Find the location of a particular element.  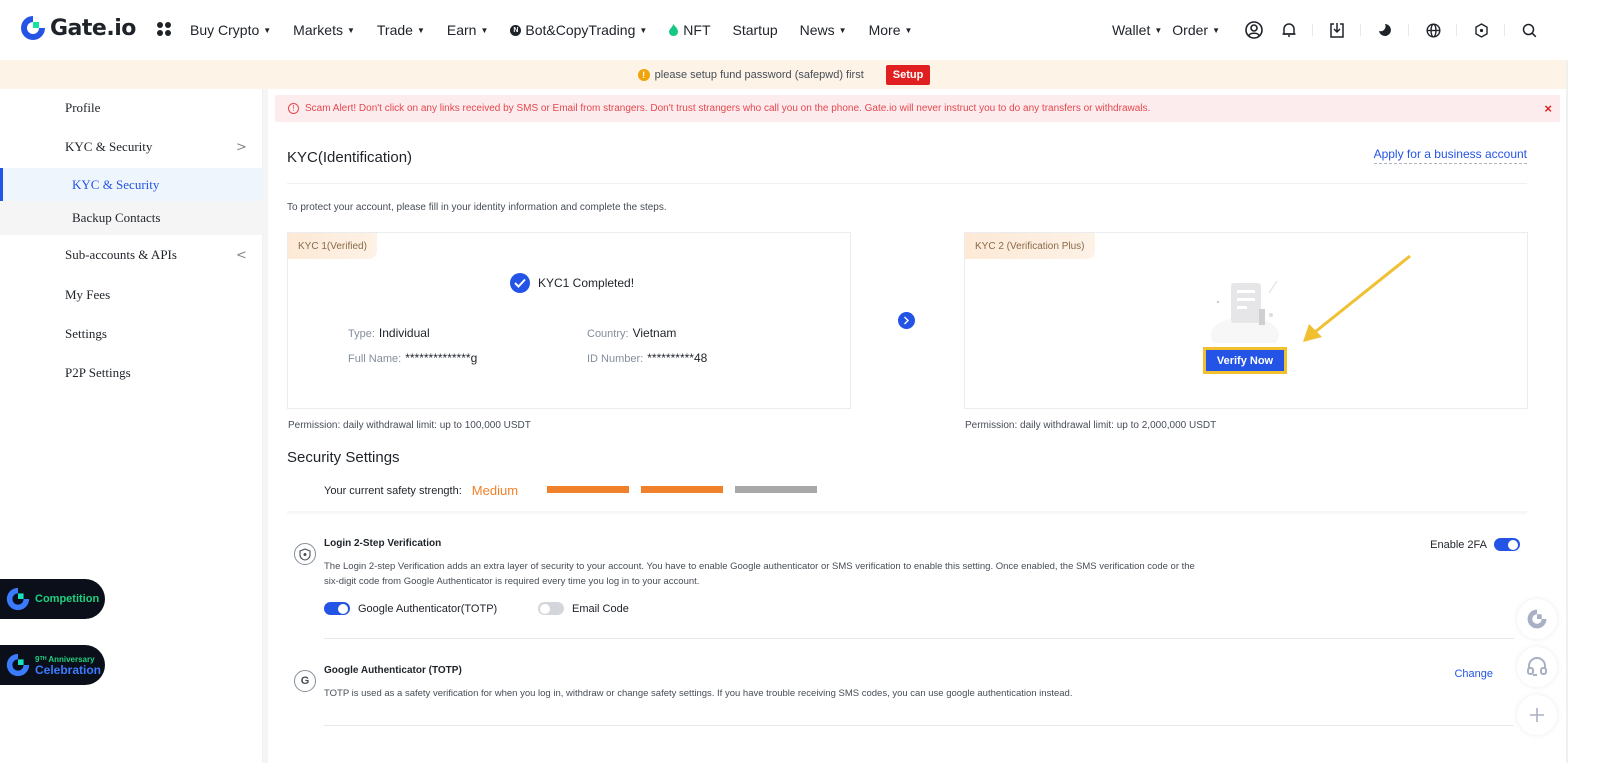

nav-label: Buy Crypto is located at coordinates (225, 30).